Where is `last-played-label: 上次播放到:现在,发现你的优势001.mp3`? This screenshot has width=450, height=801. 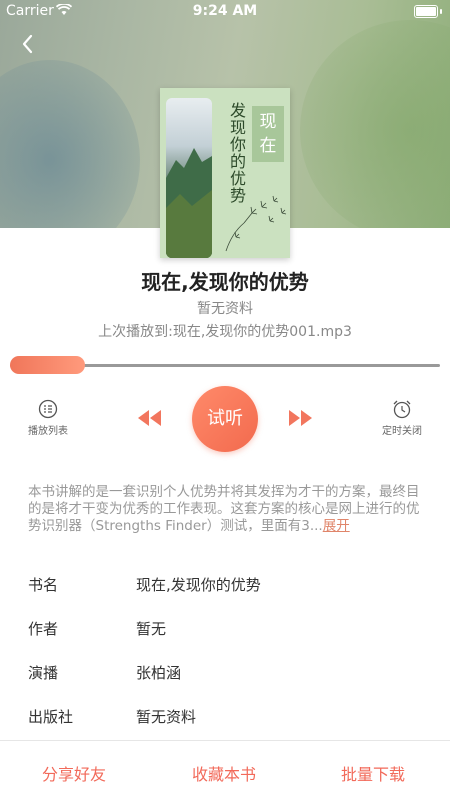 last-played-label: 上次播放到:现在,发现你的优势001.mp3 is located at coordinates (225, 332).